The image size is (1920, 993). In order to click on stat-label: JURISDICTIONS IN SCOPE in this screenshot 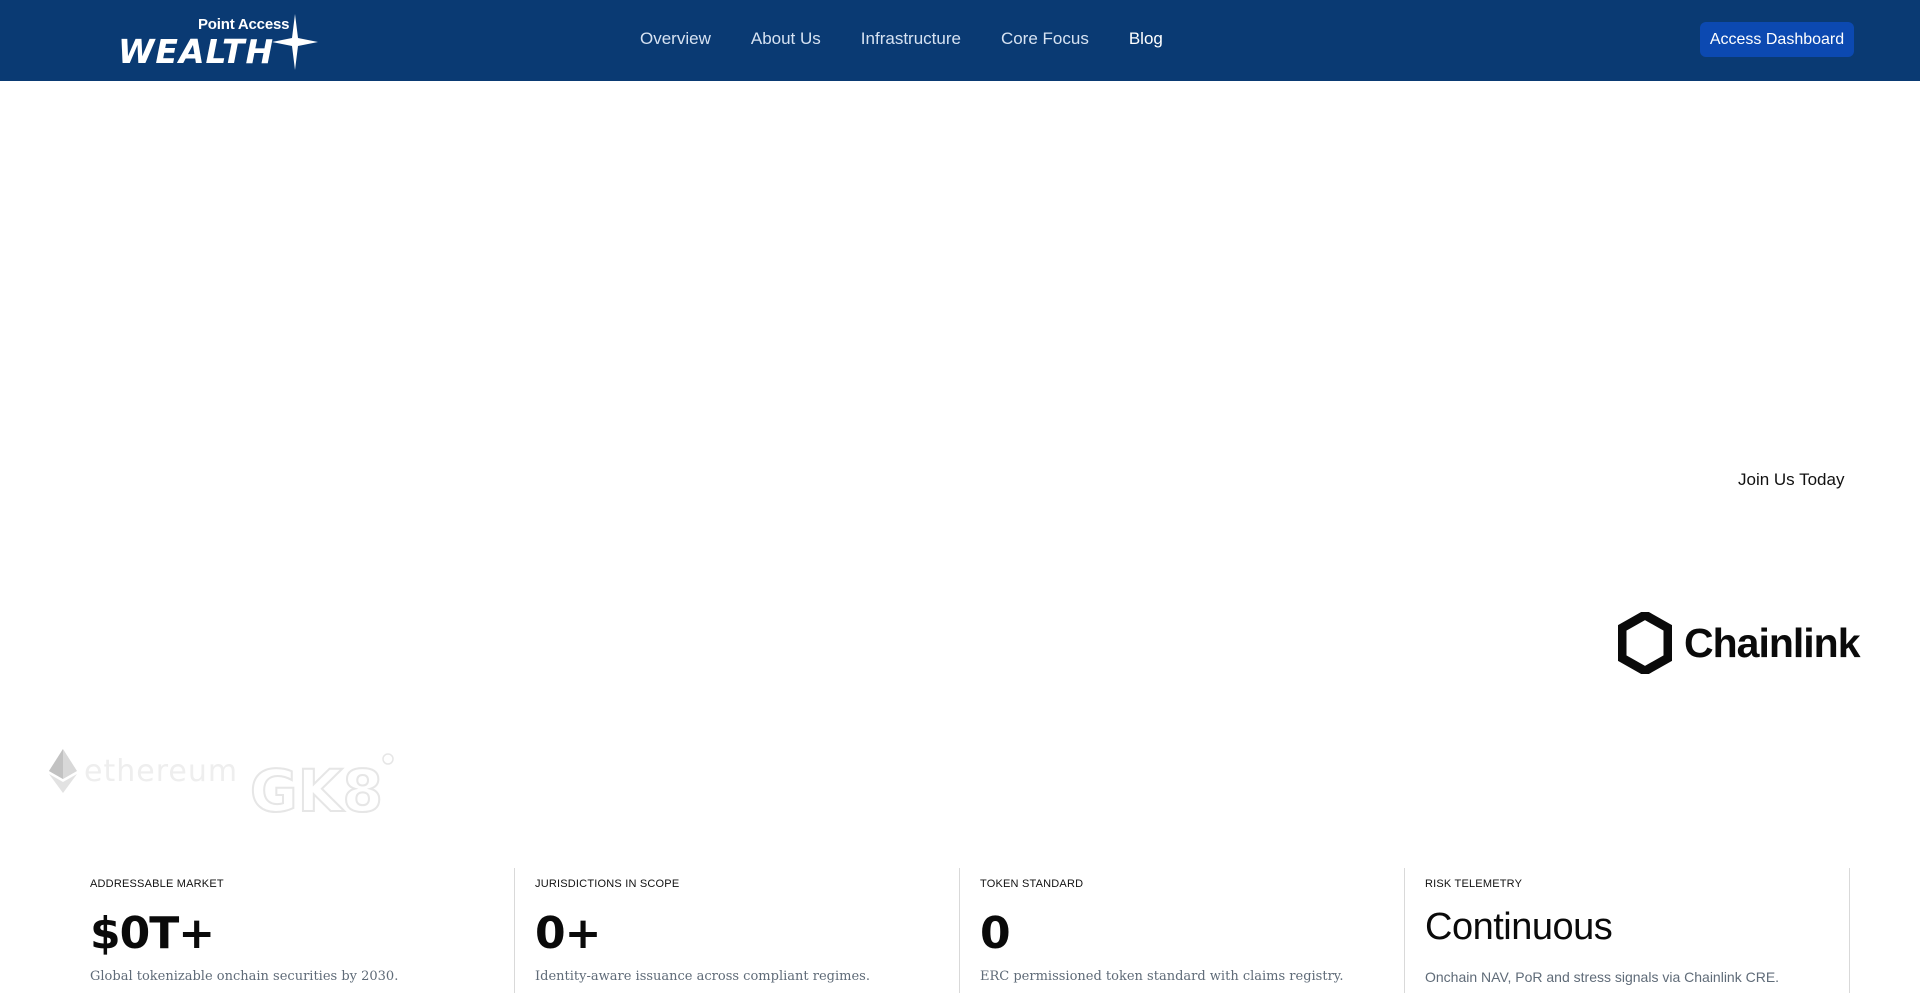, I will do `click(607, 884)`.